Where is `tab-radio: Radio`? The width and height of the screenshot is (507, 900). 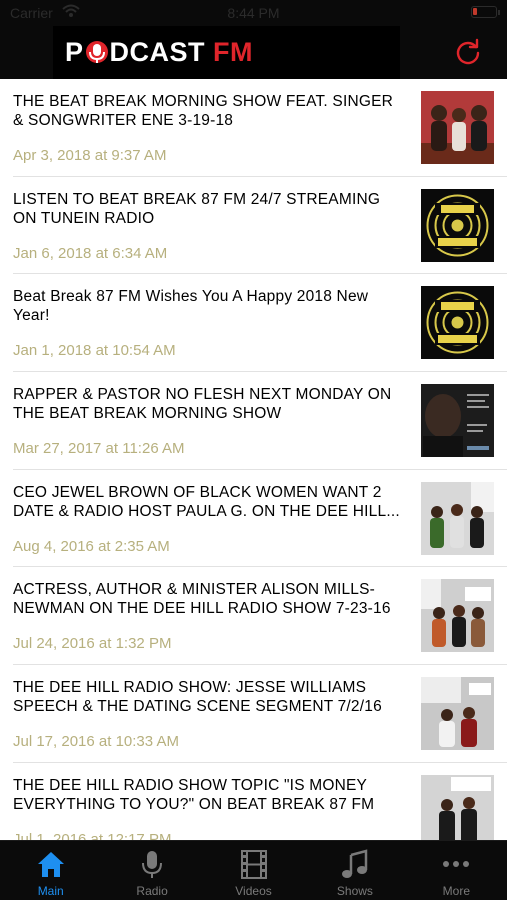 tab-radio: Radio is located at coordinates (151, 870).